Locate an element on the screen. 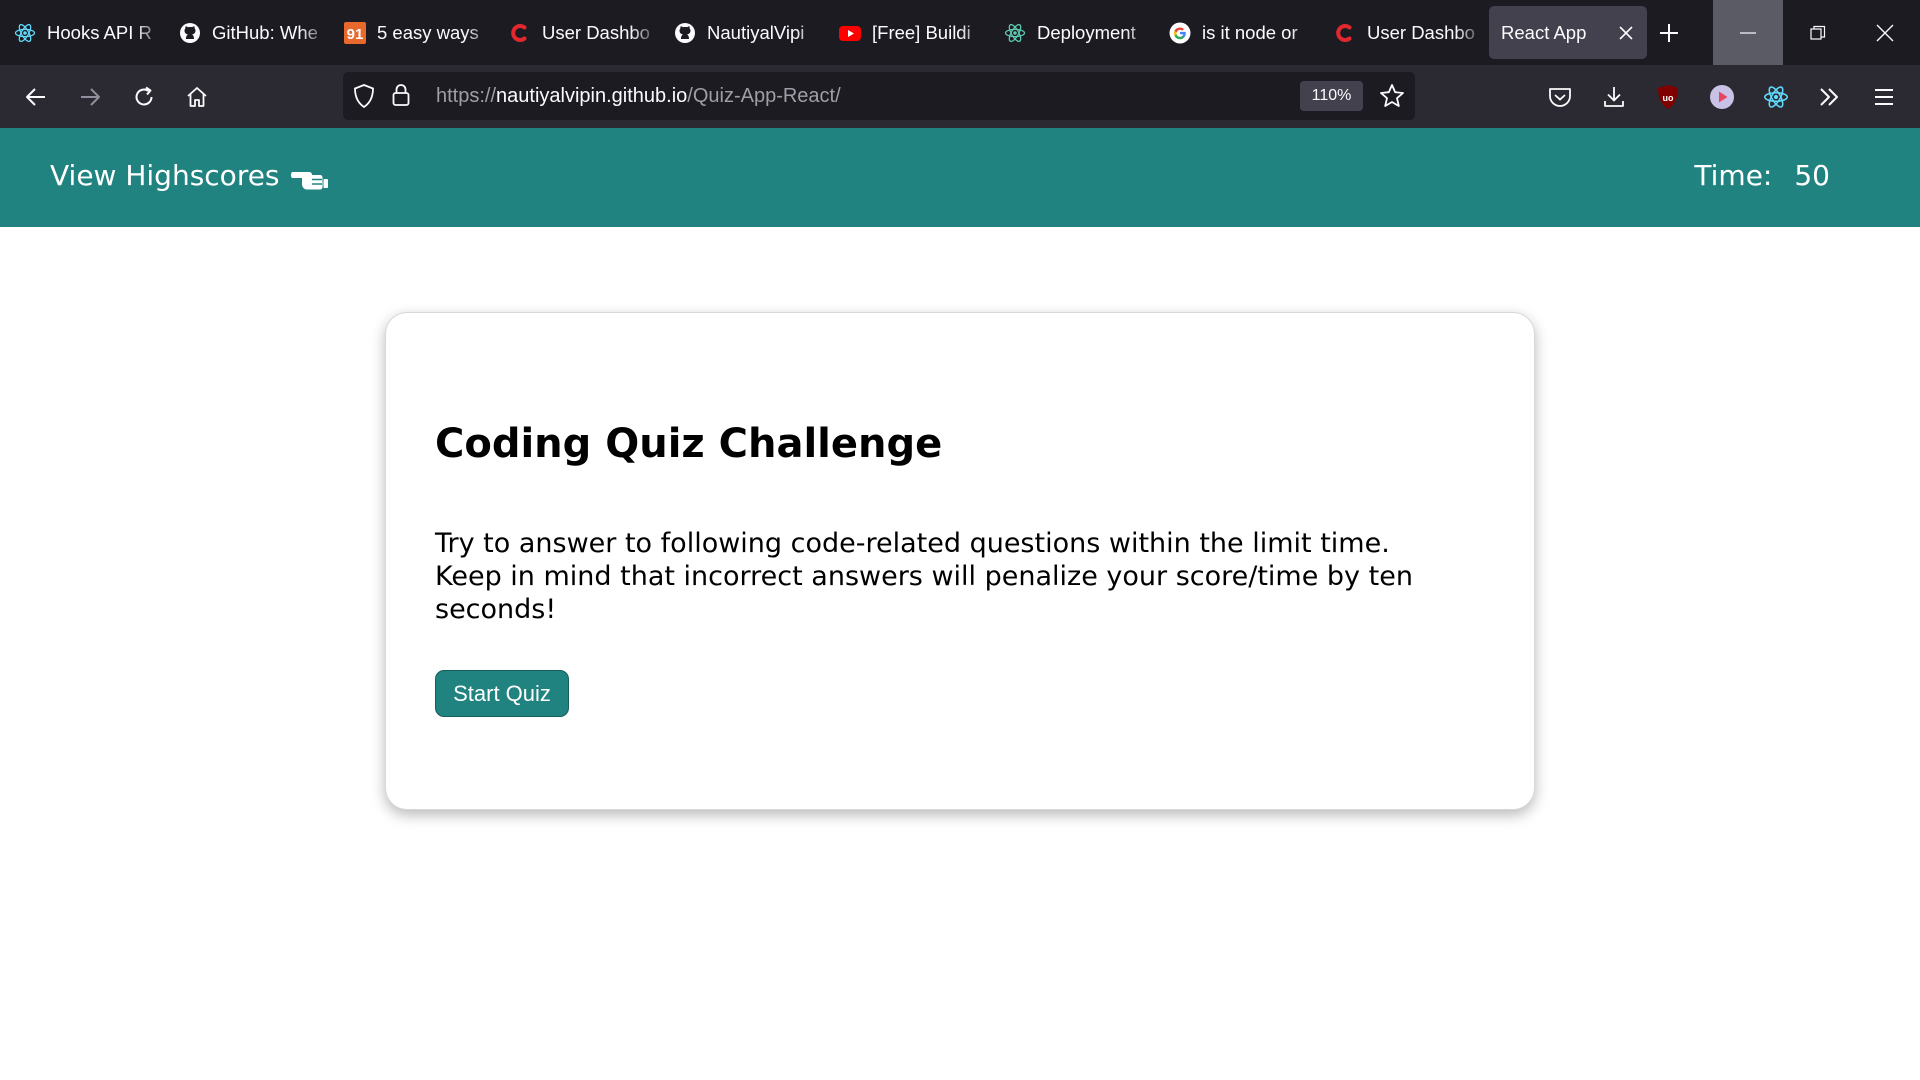 Image resolution: width=1920 pixels, height=1080 pixels. tab-user-dashboard-2: User Dashbo is located at coordinates (1402, 32).